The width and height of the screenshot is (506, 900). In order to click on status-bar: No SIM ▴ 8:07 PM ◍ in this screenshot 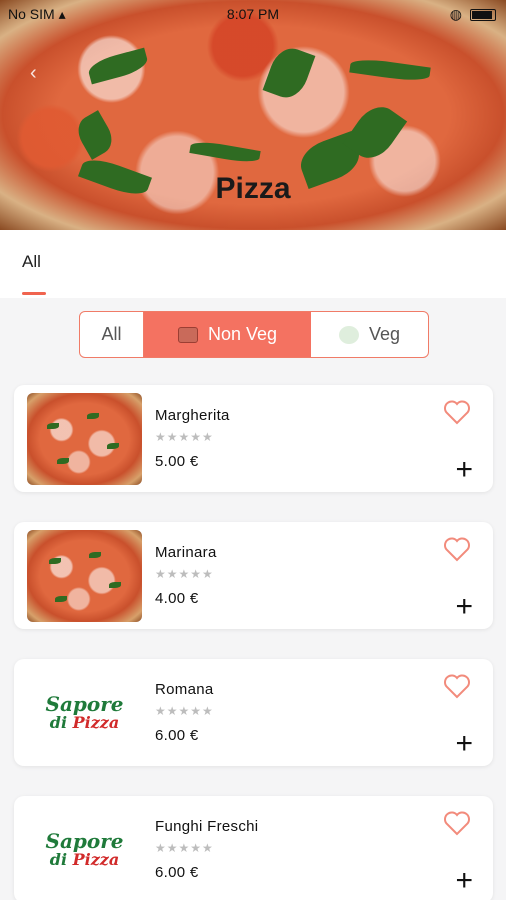, I will do `click(253, 14)`.